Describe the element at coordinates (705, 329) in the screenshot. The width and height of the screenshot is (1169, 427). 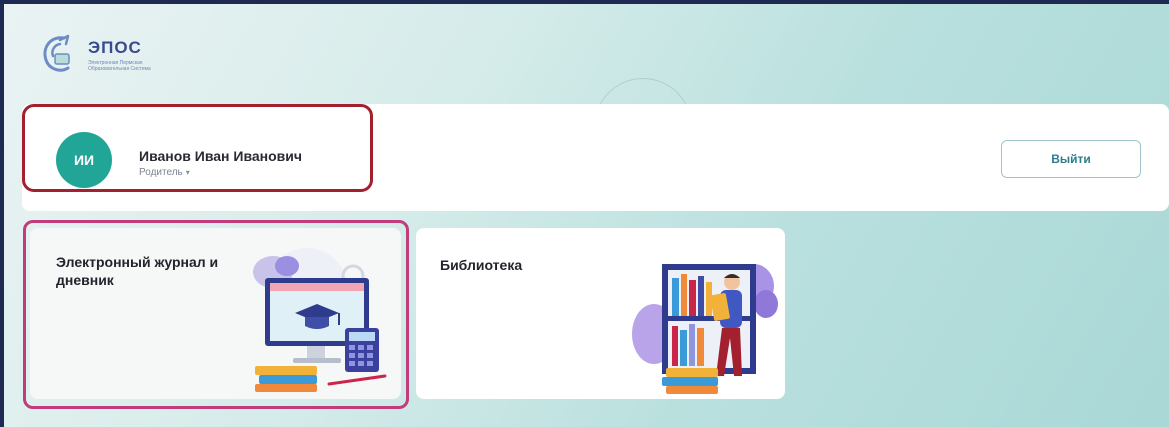
I see `bookshelf-person-illustration` at that location.